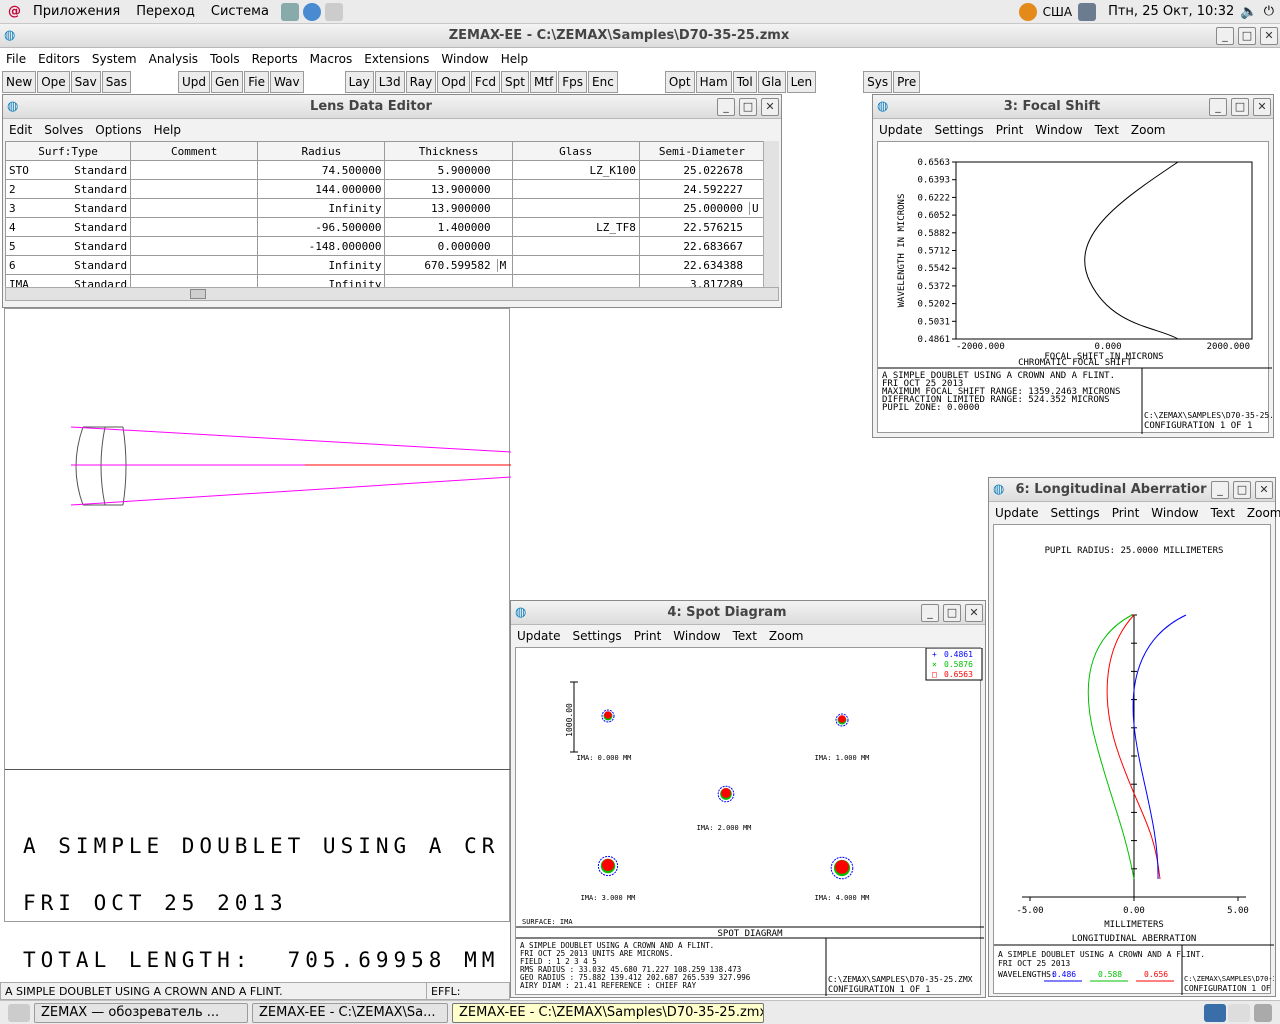 Image resolution: width=1280 pixels, height=1024 pixels. Describe the element at coordinates (702, 208) in the screenshot. I see `lde-cell: 25.000000 U` at that location.